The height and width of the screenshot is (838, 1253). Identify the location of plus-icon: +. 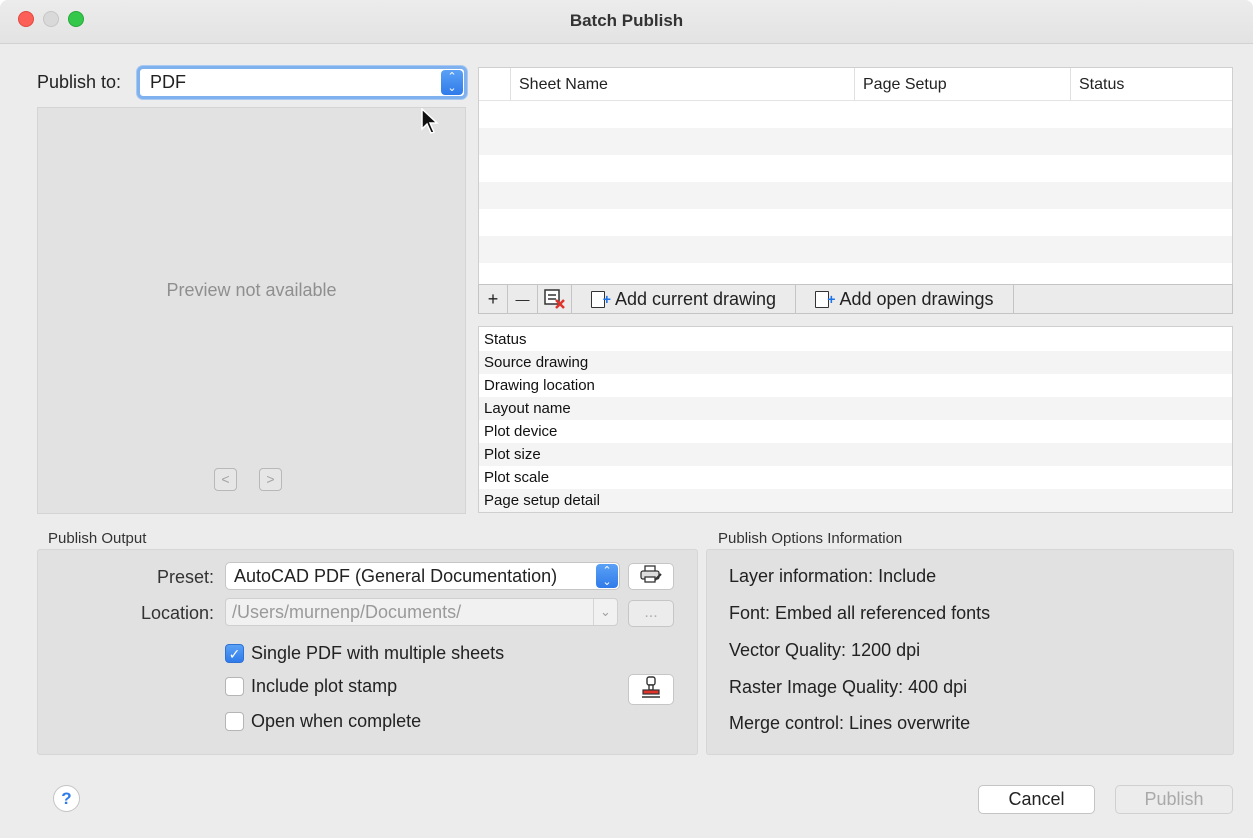
(493, 299).